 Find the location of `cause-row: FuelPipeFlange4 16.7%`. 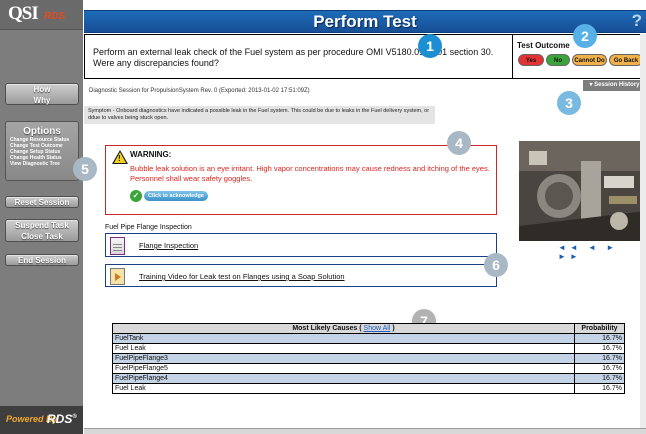

cause-row: FuelPipeFlange4 16.7% is located at coordinates (368, 378).